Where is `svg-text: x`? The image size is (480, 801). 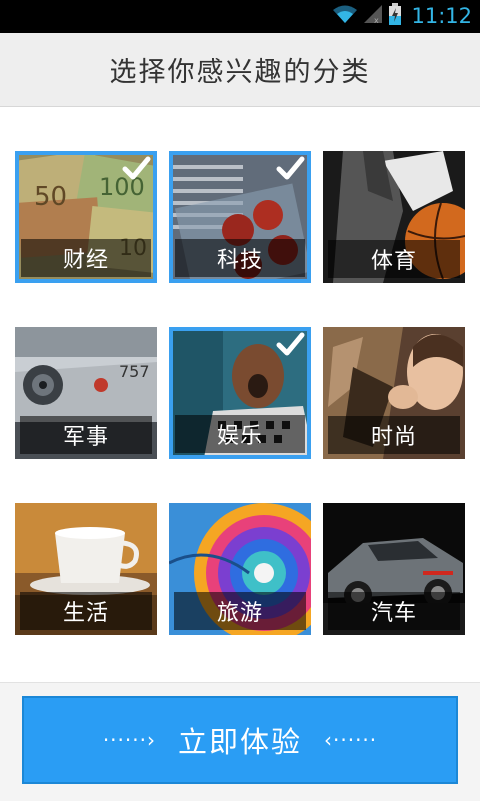
svg-text: x is located at coordinates (376, 20).